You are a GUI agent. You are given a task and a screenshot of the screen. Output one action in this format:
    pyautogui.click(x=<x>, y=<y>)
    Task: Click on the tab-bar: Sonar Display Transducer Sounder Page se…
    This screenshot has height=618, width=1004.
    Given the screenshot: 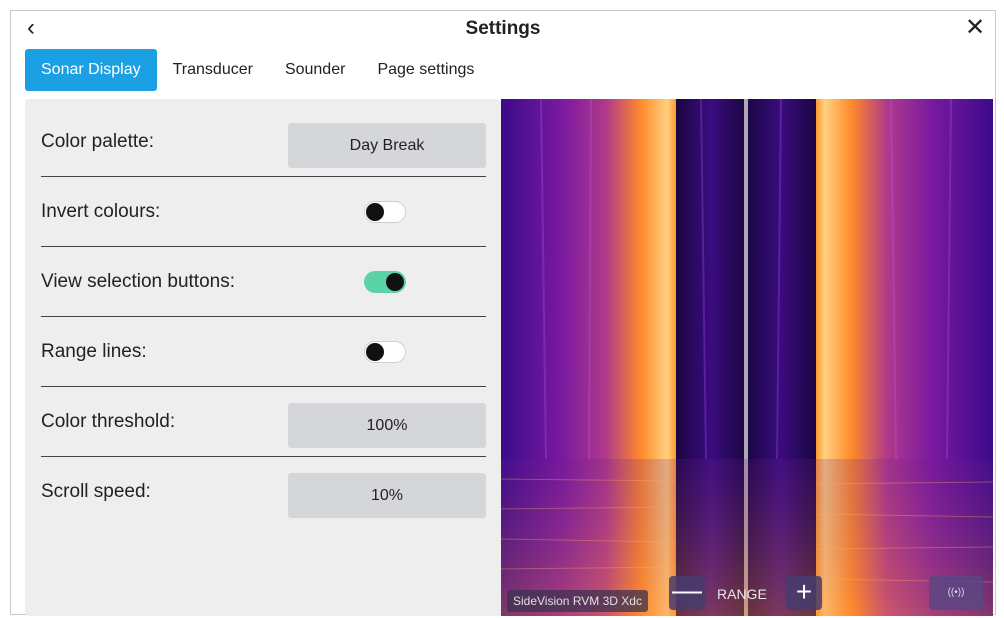 What is the action you would take?
    pyautogui.click(x=257, y=70)
    